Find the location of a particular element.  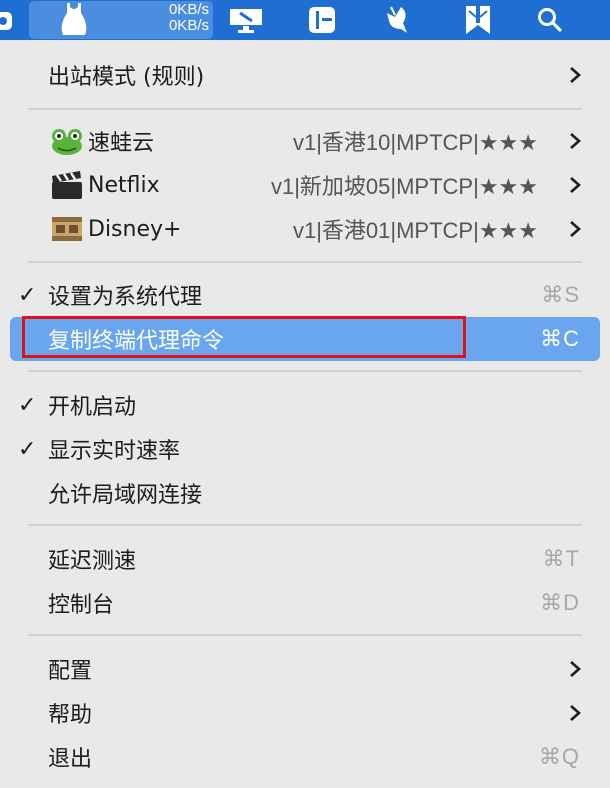

upload-speed: 0KB/s is located at coordinates (188, 9).